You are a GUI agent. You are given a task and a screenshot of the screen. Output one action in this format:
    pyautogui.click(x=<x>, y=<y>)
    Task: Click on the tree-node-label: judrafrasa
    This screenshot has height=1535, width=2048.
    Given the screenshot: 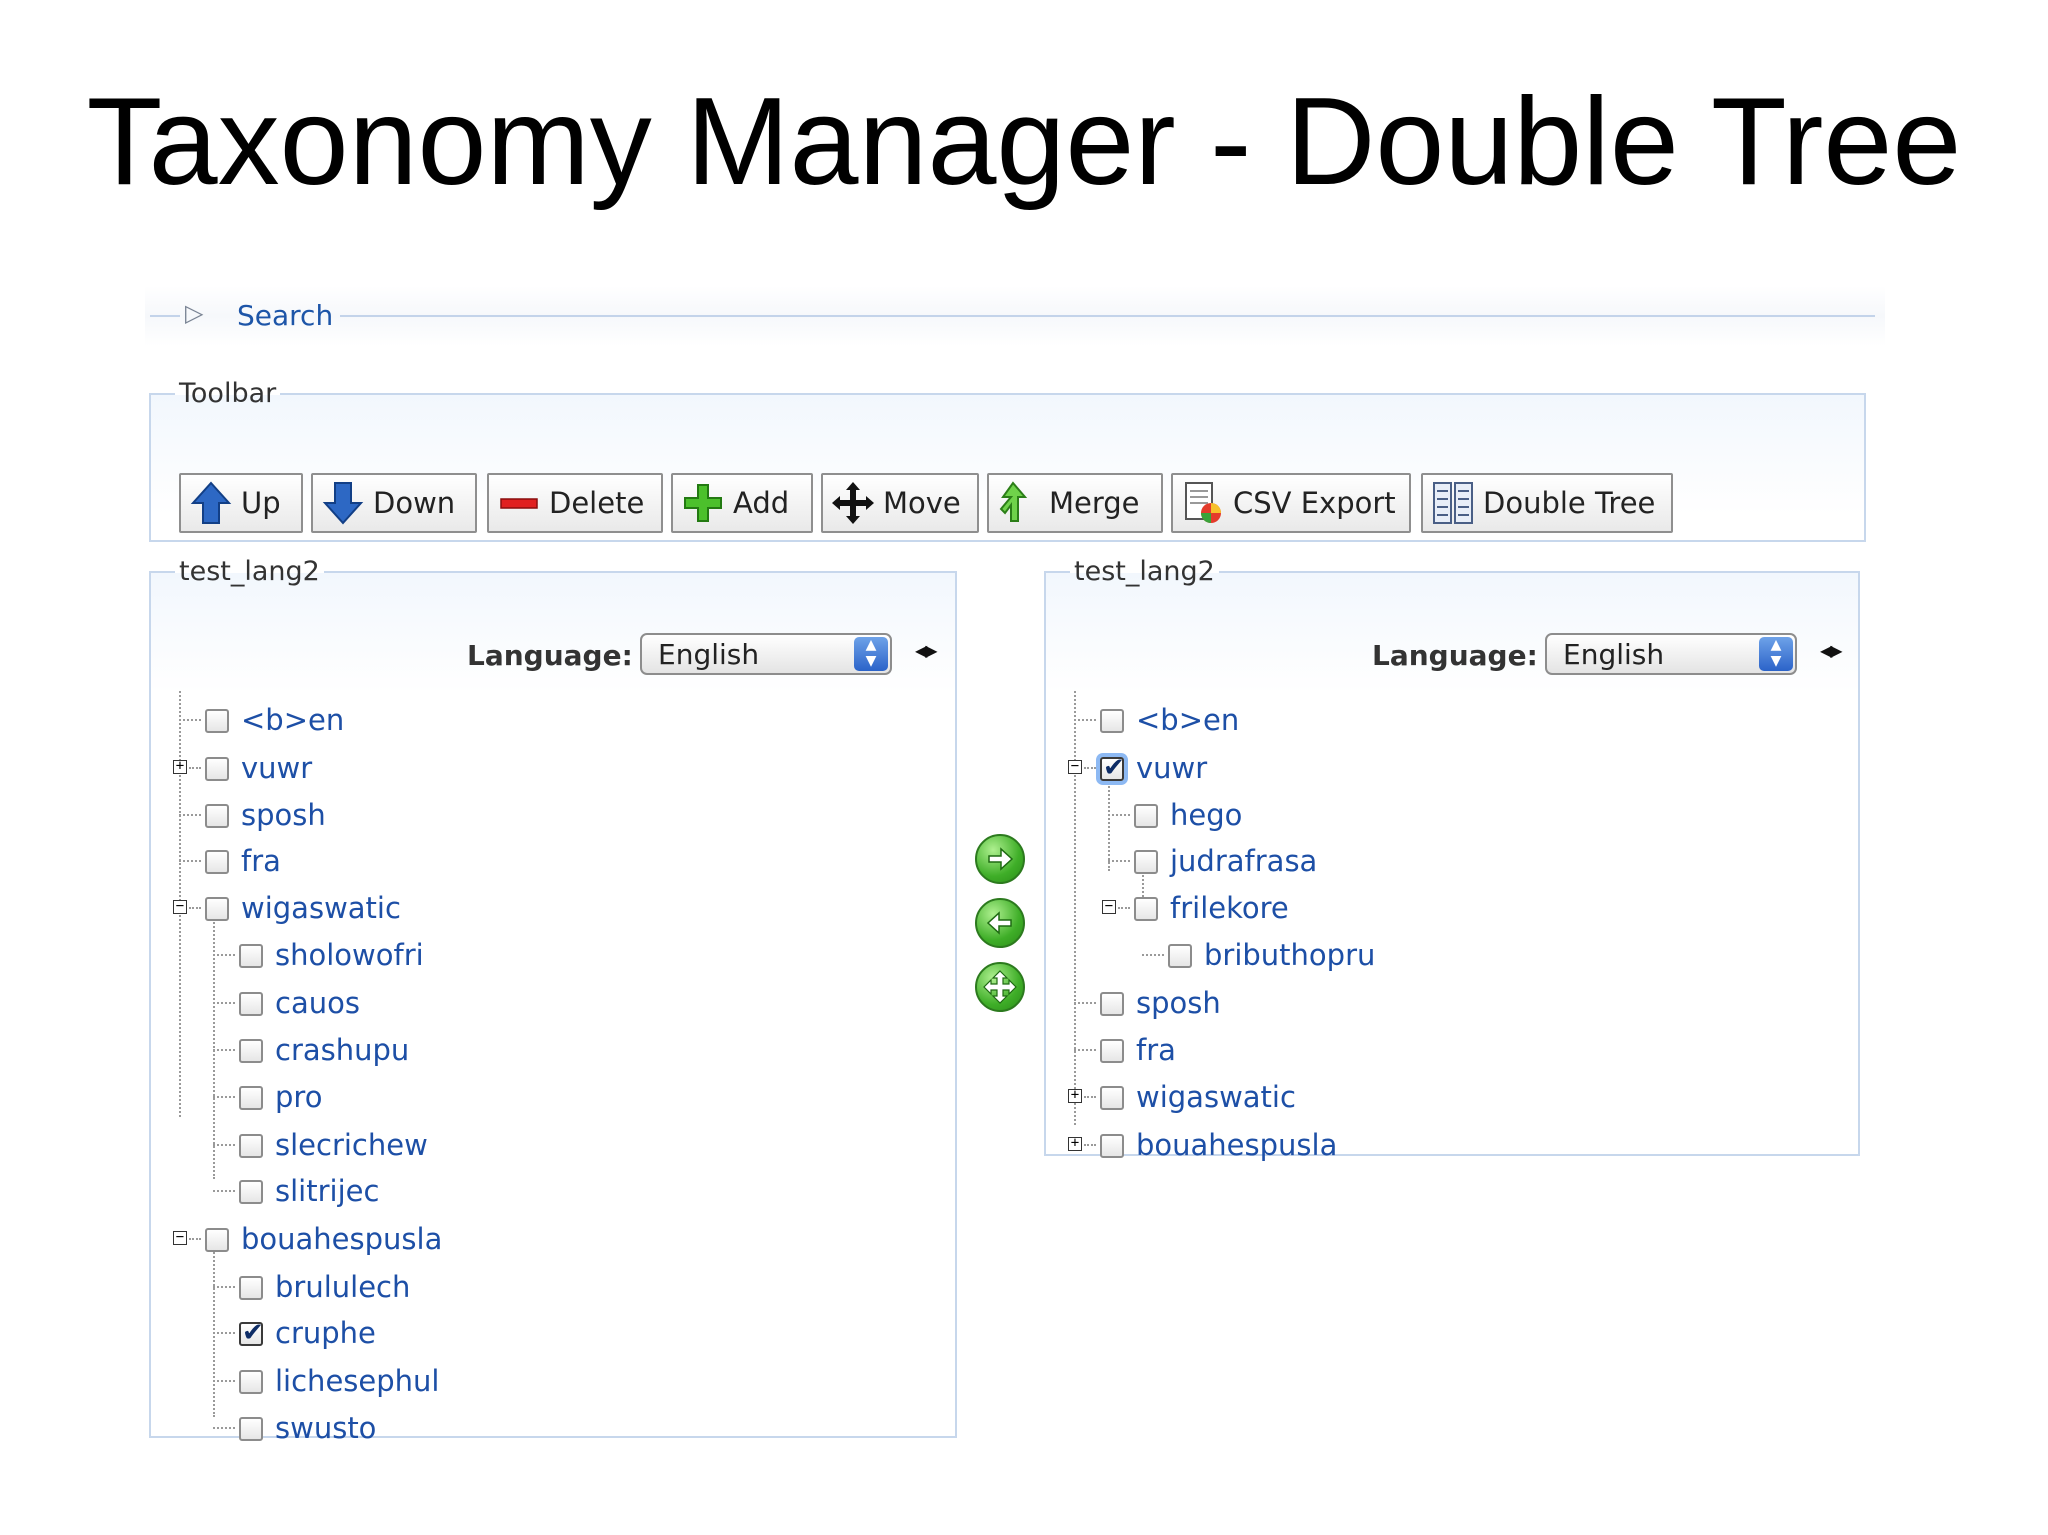 What is the action you would take?
    pyautogui.click(x=1243, y=861)
    